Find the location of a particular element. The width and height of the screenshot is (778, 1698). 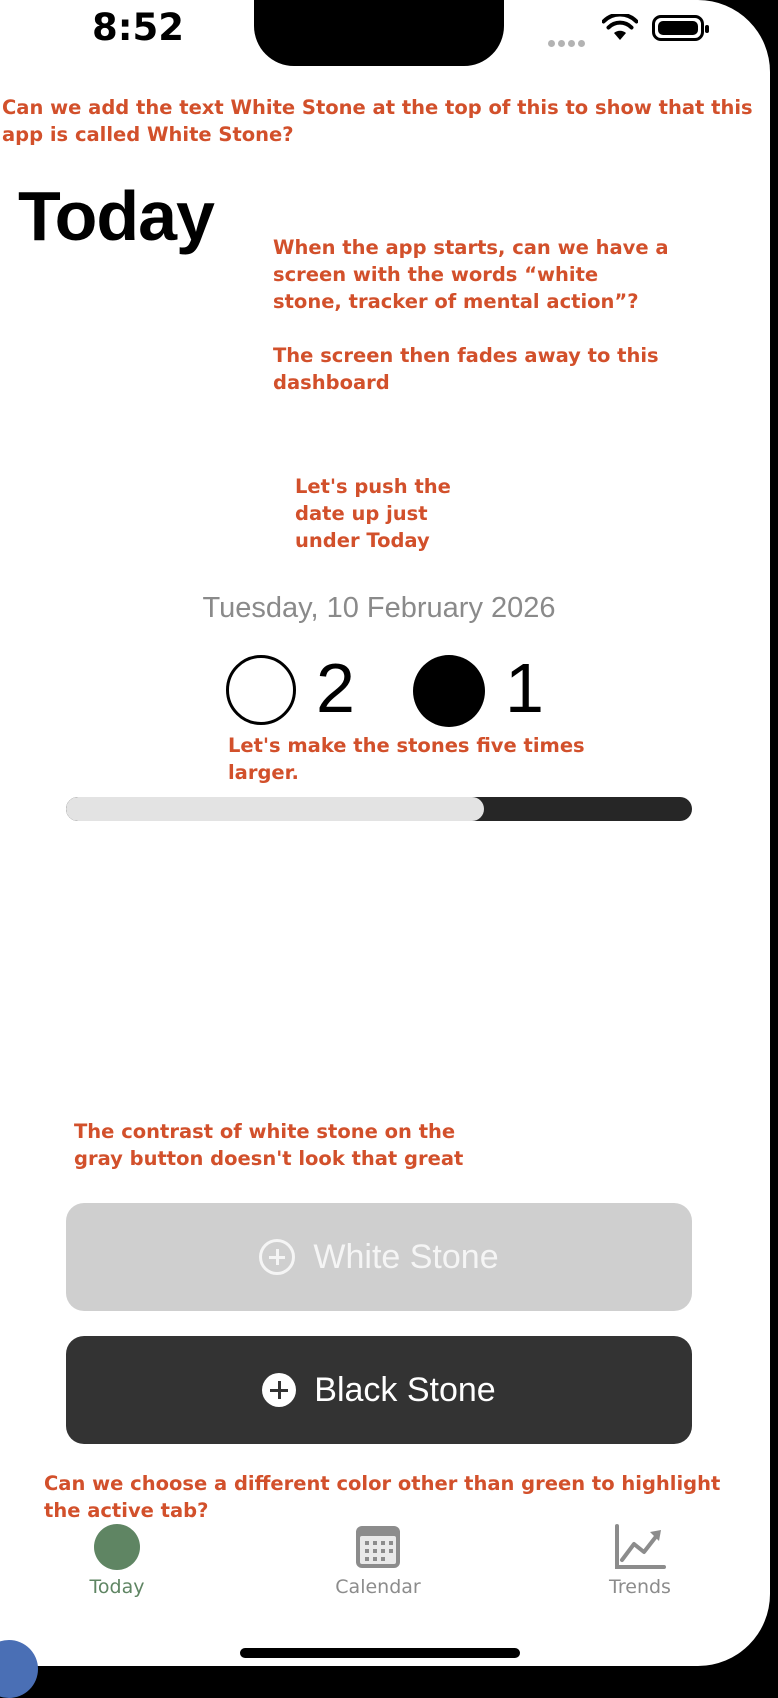

dynamic-island is located at coordinates (379, 33).